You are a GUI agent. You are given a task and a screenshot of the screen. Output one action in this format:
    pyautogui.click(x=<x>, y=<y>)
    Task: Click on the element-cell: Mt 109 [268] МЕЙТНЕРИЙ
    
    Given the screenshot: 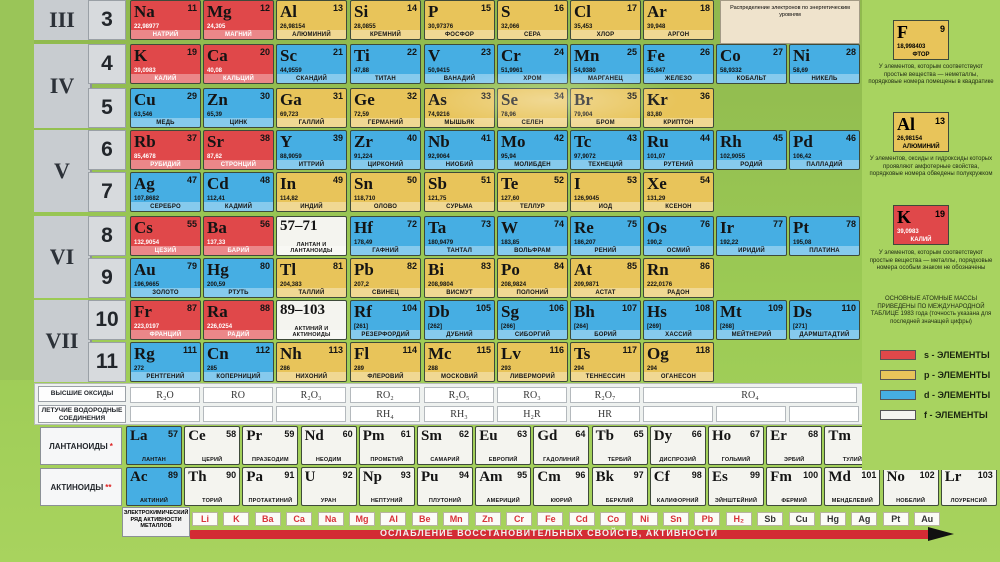 What is the action you would take?
    pyautogui.click(x=751, y=320)
    